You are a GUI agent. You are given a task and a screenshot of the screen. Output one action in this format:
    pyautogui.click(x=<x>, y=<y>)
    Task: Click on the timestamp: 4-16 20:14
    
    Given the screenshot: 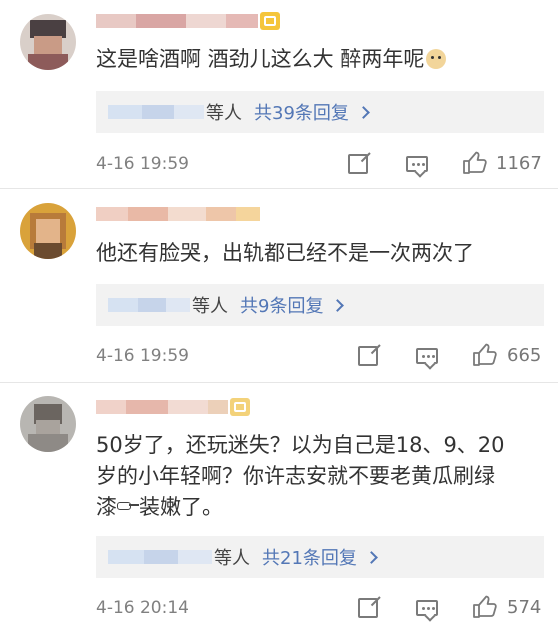 What is the action you would take?
    pyautogui.click(x=142, y=608)
    